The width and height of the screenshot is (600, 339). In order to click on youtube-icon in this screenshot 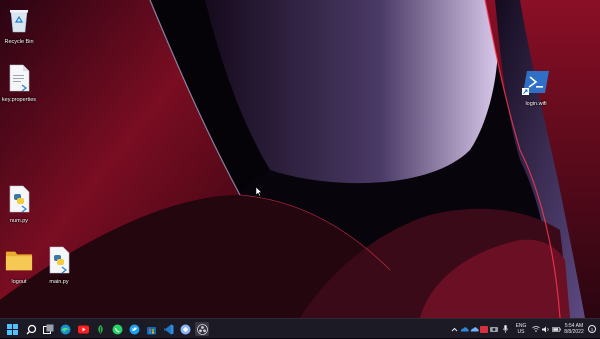, I will do `click(83, 329)`.